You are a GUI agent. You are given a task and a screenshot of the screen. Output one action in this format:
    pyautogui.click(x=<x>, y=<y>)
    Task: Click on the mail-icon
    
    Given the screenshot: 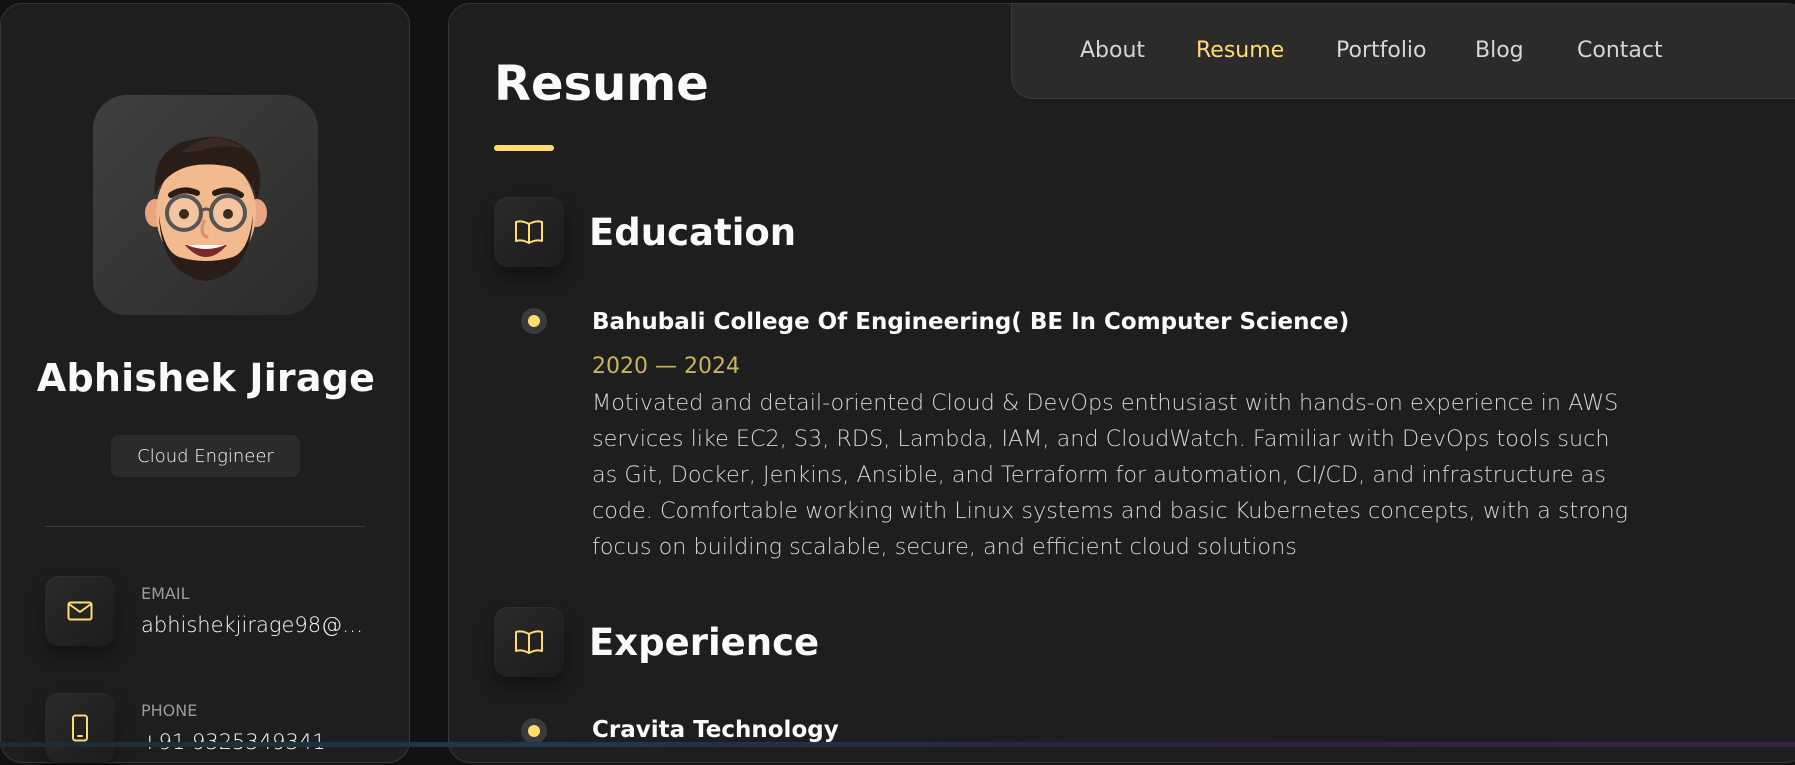 What is the action you would take?
    pyautogui.click(x=80, y=611)
    